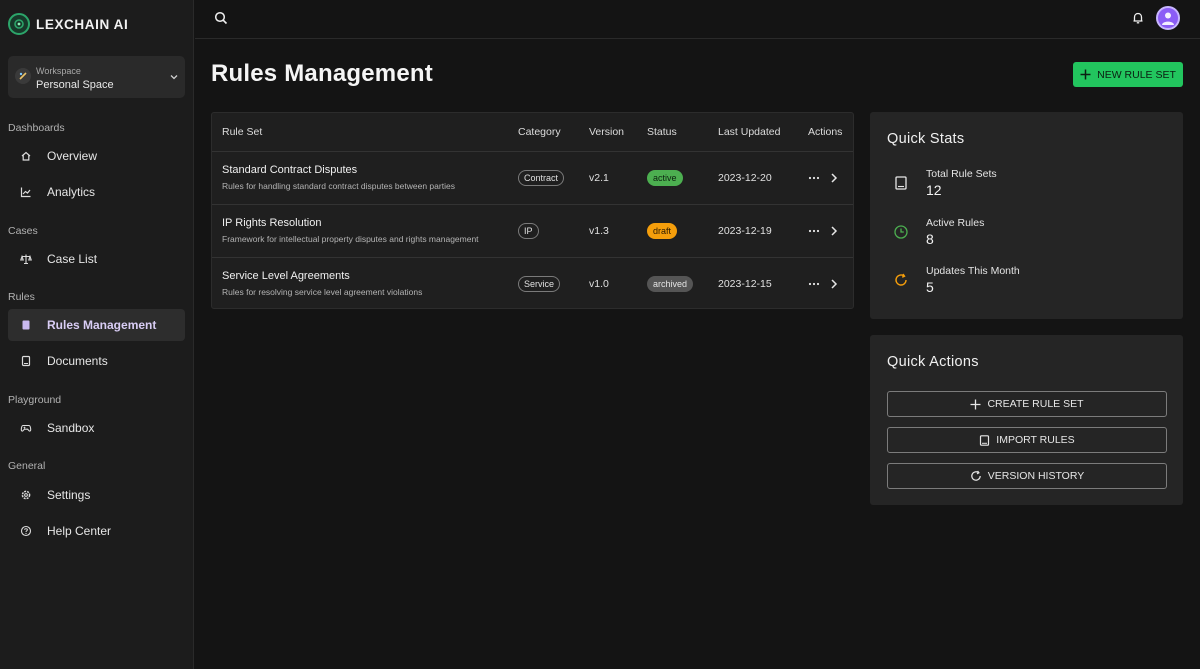 The height and width of the screenshot is (669, 1200). What do you see at coordinates (1027, 188) in the screenshot?
I see `stat-total-rule-sets: Total Rule Sets 12` at bounding box center [1027, 188].